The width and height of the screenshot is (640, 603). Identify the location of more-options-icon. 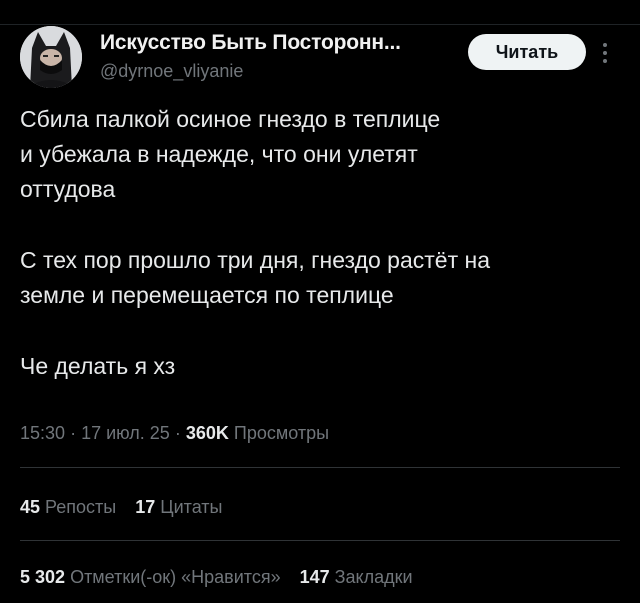
(605, 53).